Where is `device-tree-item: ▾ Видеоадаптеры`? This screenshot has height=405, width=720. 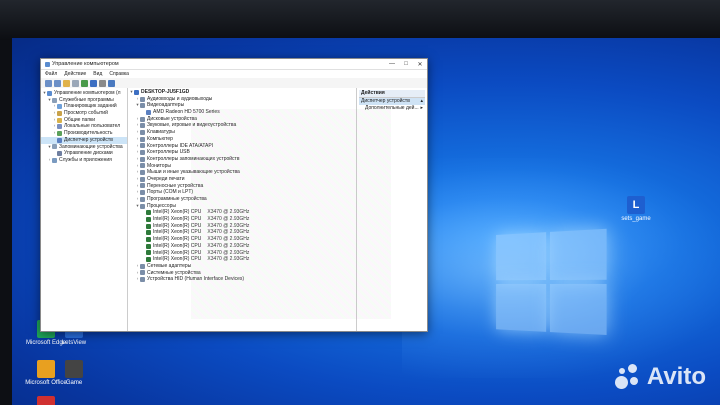 device-tree-item: ▾ Видеоадаптеры is located at coordinates (242, 105).